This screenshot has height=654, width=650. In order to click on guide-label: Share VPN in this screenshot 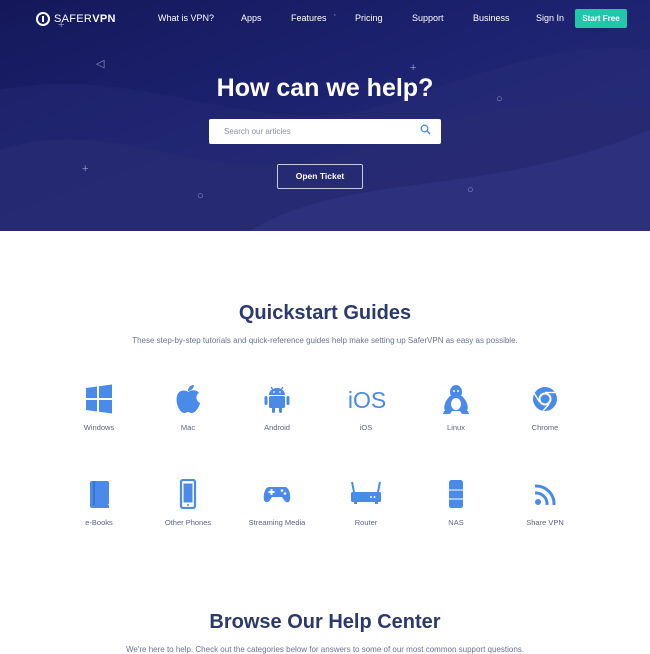, I will do `click(545, 522)`.